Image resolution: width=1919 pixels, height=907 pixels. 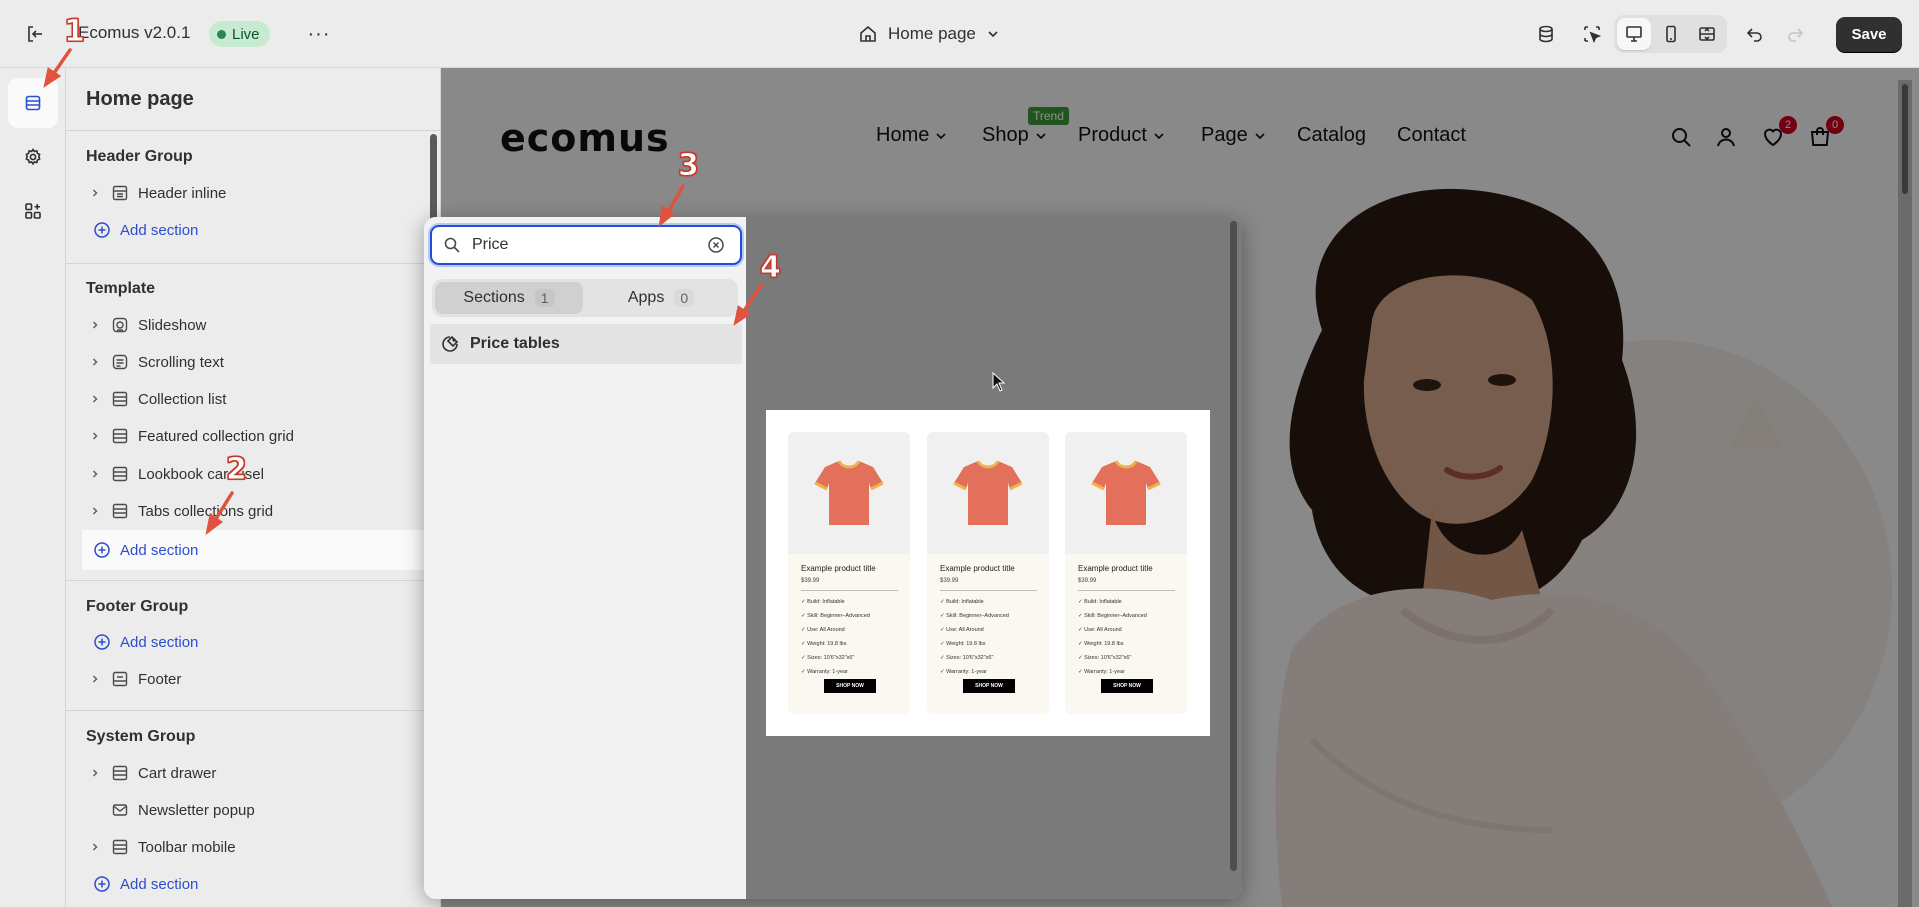 I want to click on section-lookbook-carousel: Lookbook carousel, so click(x=247, y=474).